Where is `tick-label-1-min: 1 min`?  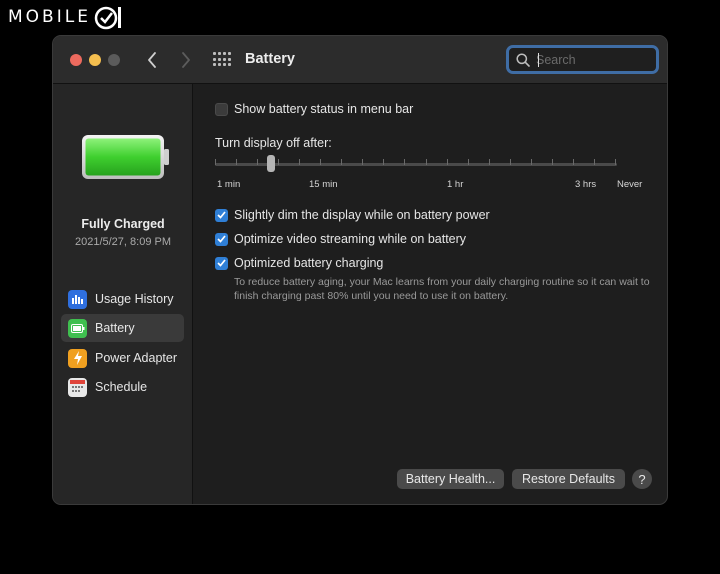
tick-label-1-min: 1 min is located at coordinates (229, 184).